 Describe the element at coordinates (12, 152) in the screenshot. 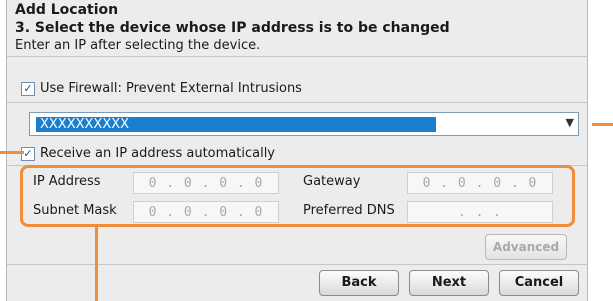

I see `callout-line-left` at that location.